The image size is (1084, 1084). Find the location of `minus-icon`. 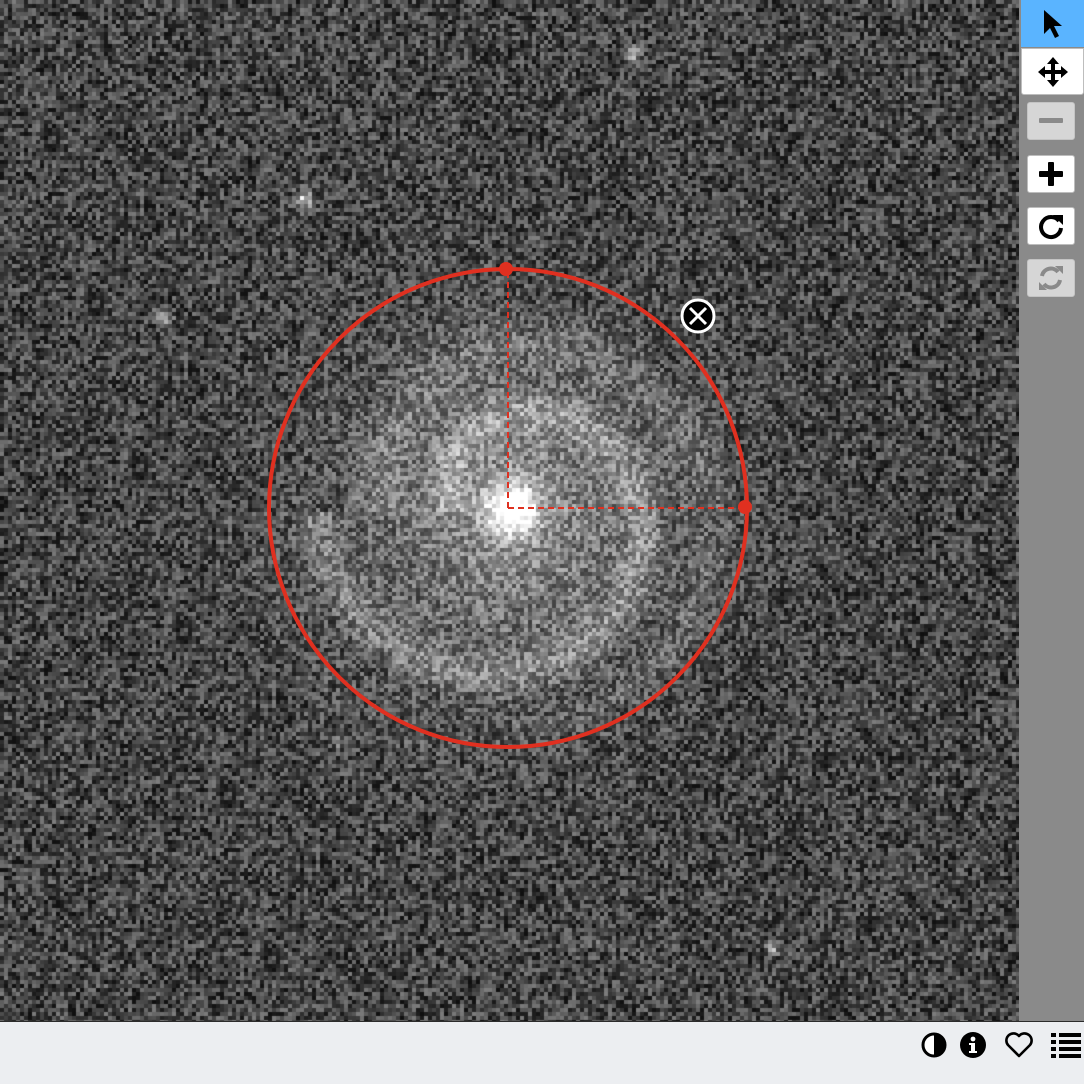

minus-icon is located at coordinates (1051, 120).